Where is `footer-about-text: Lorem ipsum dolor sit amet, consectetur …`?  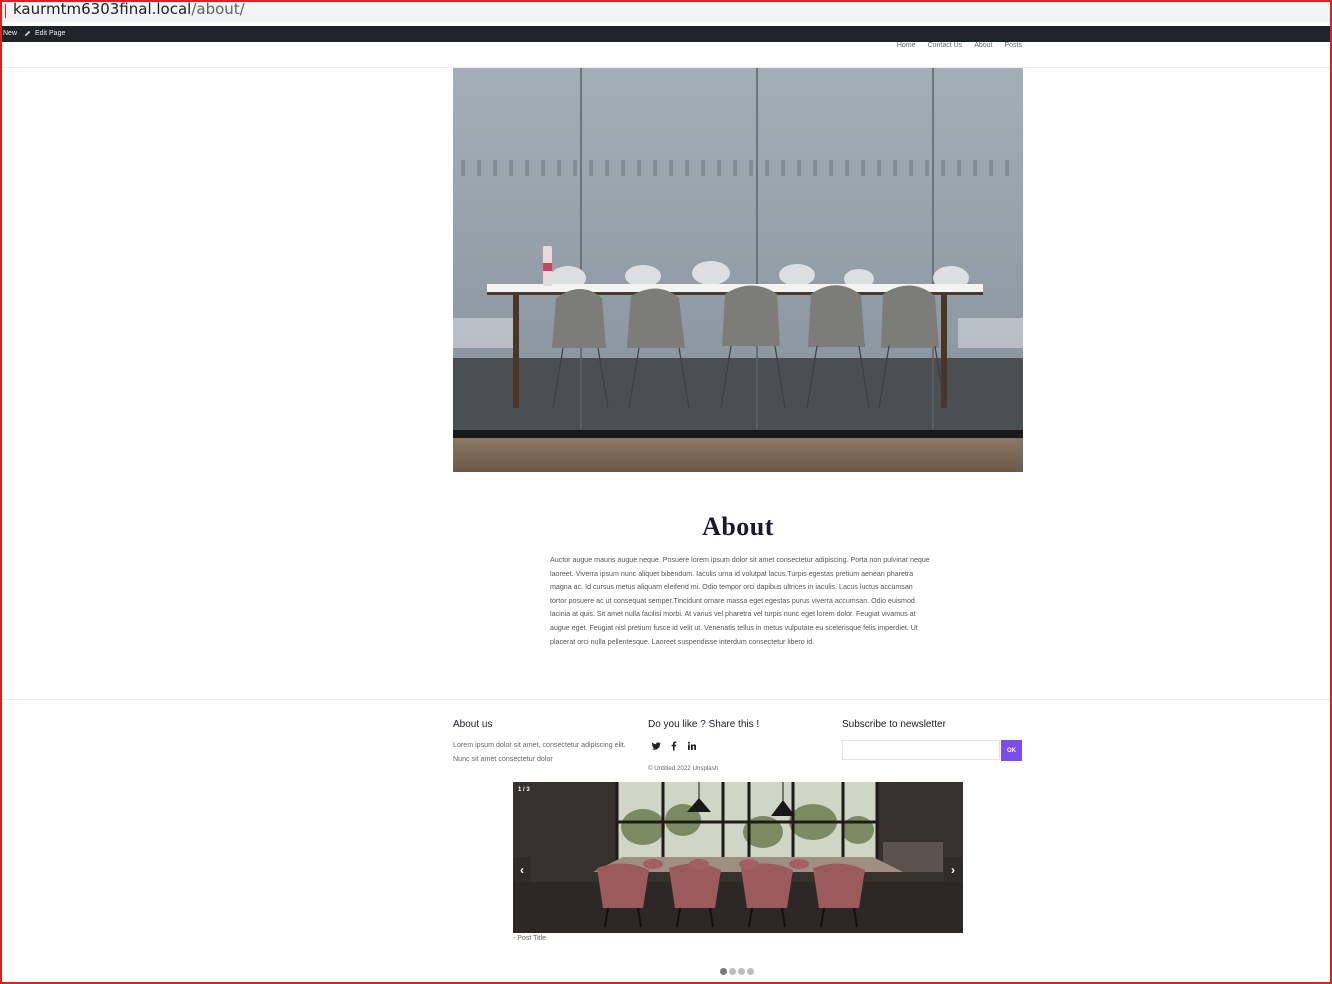
footer-about-text: Lorem ipsum dolor sit amet, consectetur … is located at coordinates (539, 752).